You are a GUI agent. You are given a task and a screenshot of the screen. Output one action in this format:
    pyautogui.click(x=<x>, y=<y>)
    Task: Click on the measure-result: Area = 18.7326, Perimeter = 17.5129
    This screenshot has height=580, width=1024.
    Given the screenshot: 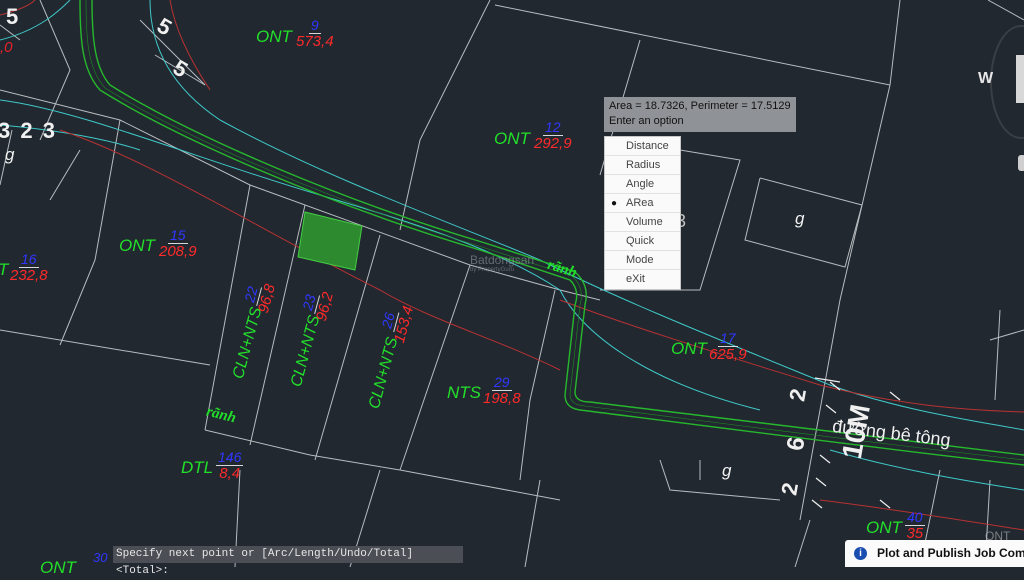 What is the action you would take?
    pyautogui.click(x=700, y=106)
    